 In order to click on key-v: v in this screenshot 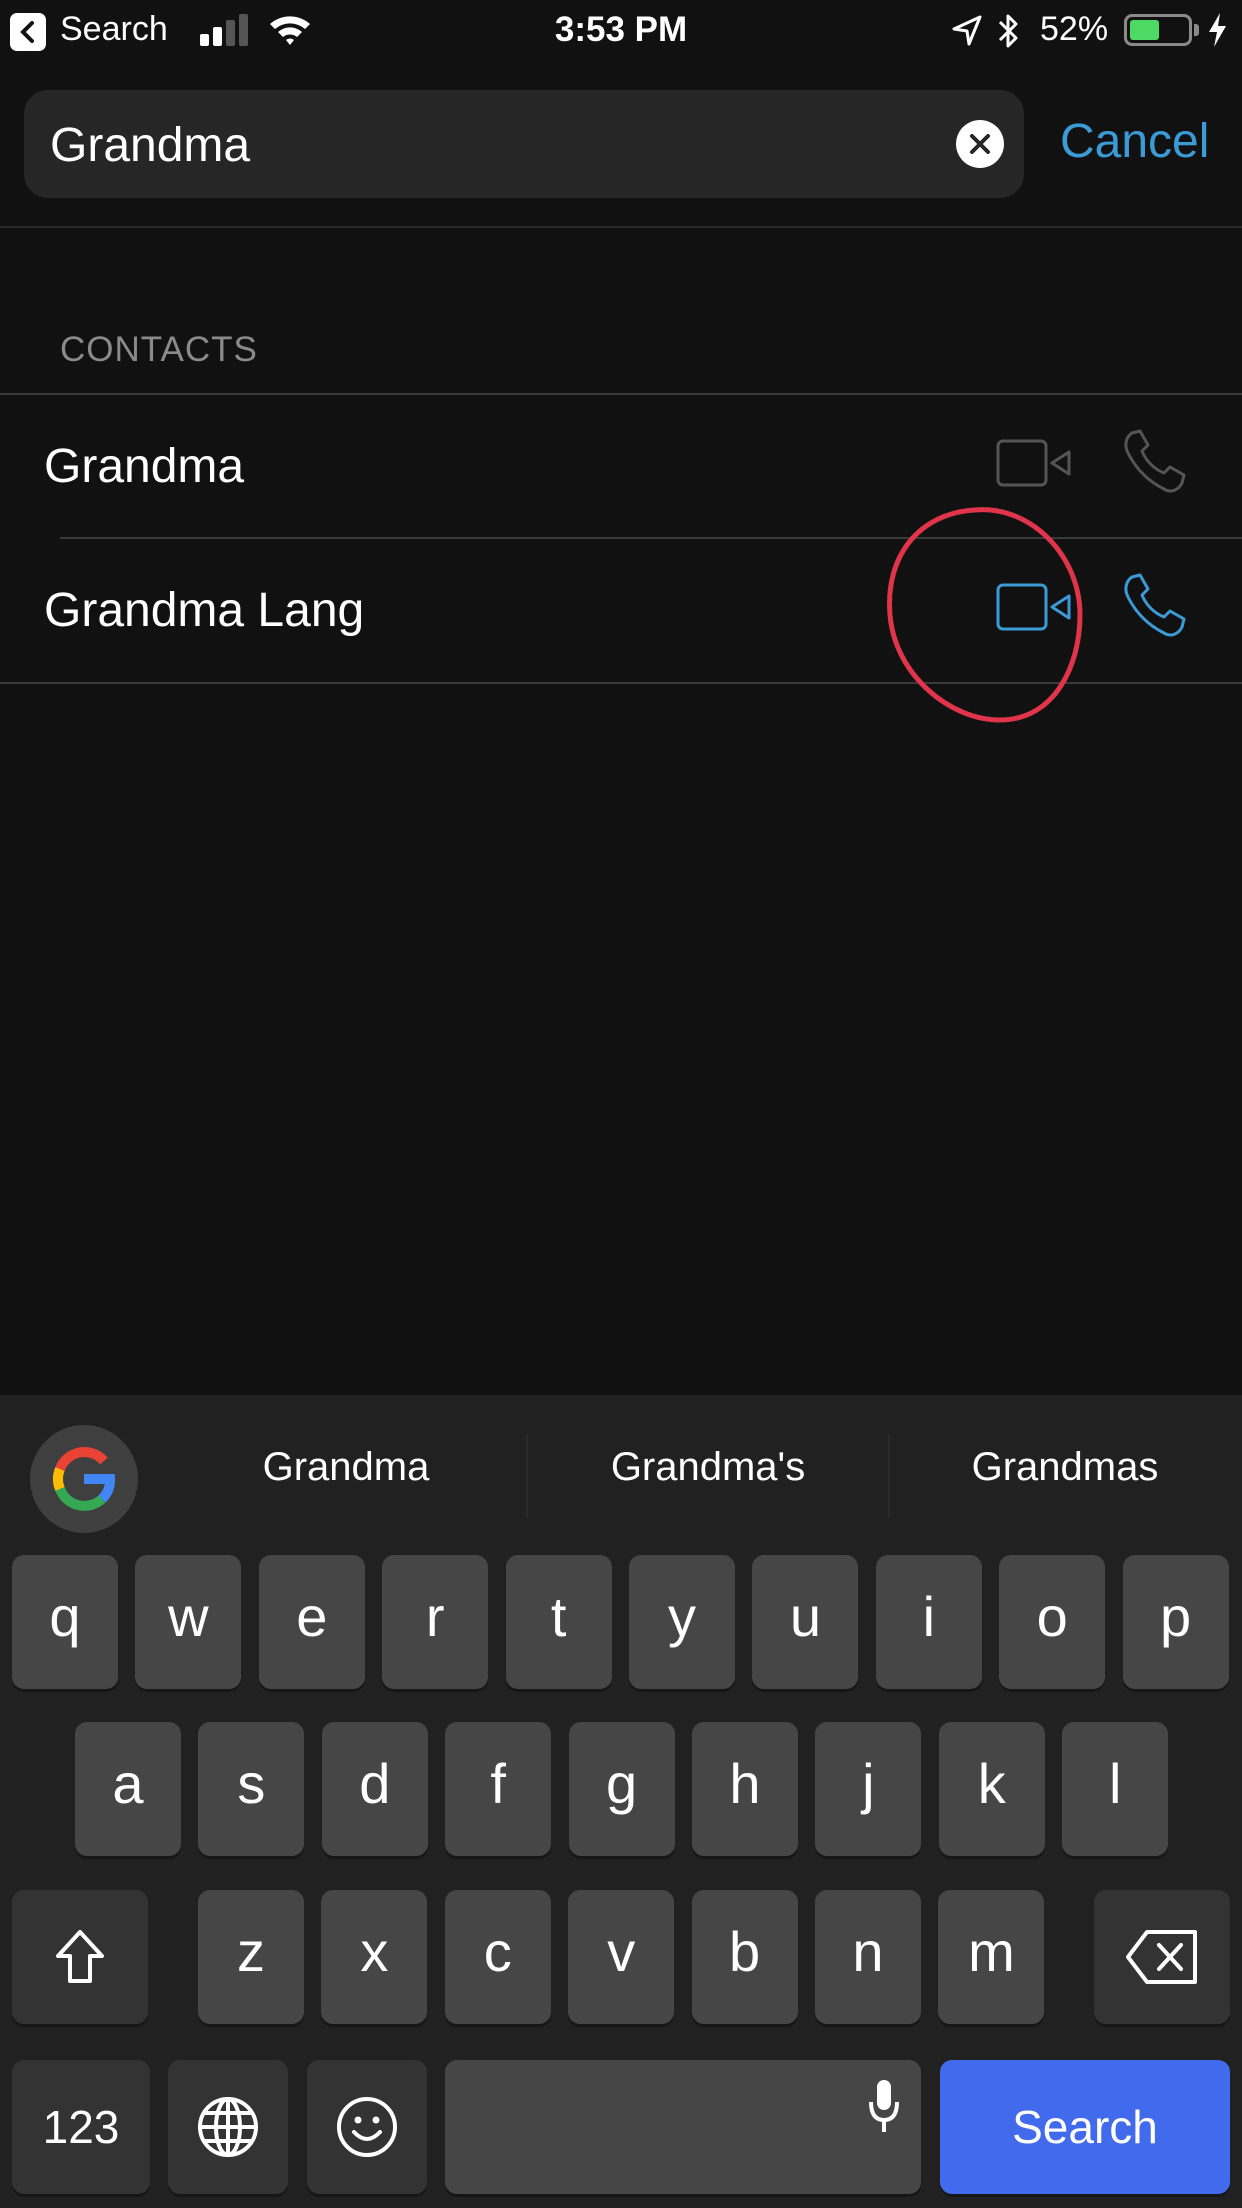, I will do `click(621, 1957)`.